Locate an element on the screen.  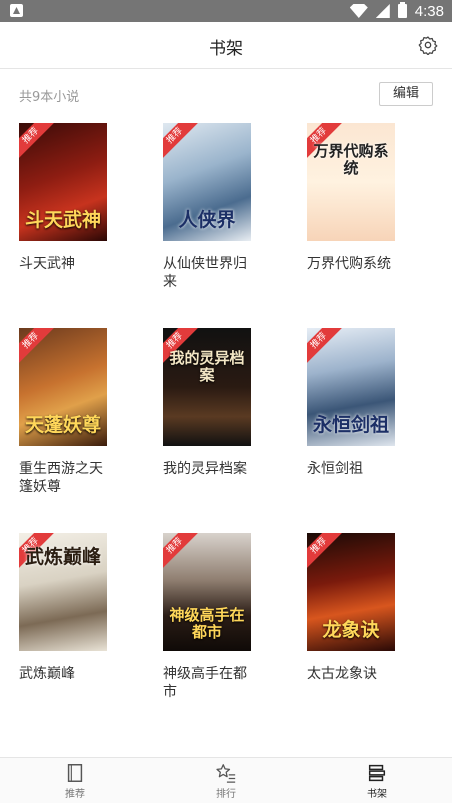
book-item: 推荐 武炼巅峰 武炼巅峰 is located at coordinates (74, 608).